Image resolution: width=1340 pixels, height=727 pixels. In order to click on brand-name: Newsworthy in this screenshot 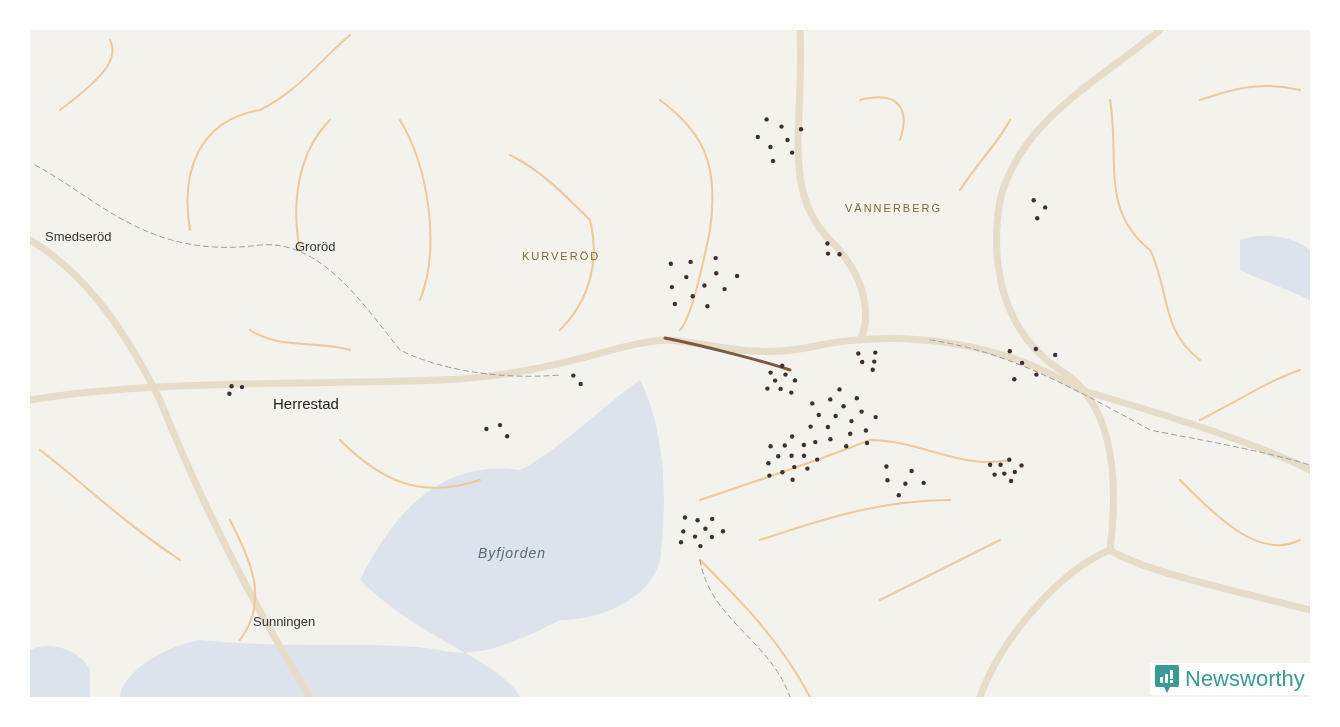, I will do `click(1245, 679)`.